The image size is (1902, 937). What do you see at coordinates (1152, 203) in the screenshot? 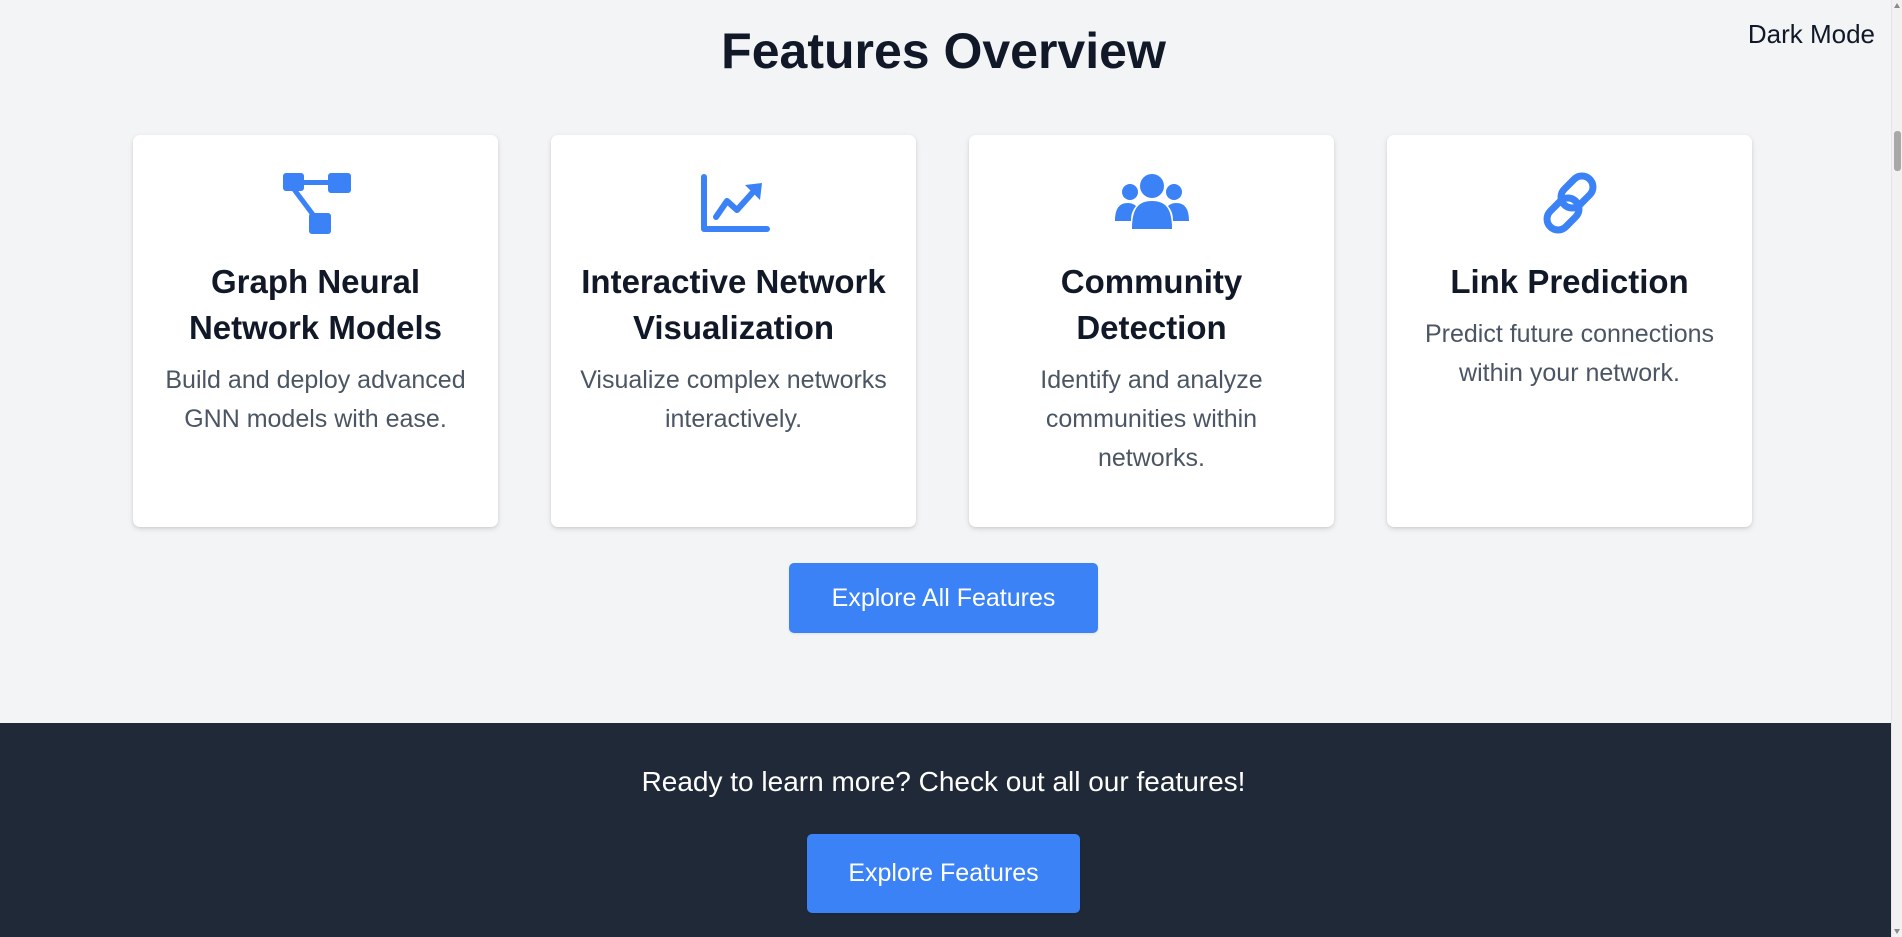
I see `users-icon` at bounding box center [1152, 203].